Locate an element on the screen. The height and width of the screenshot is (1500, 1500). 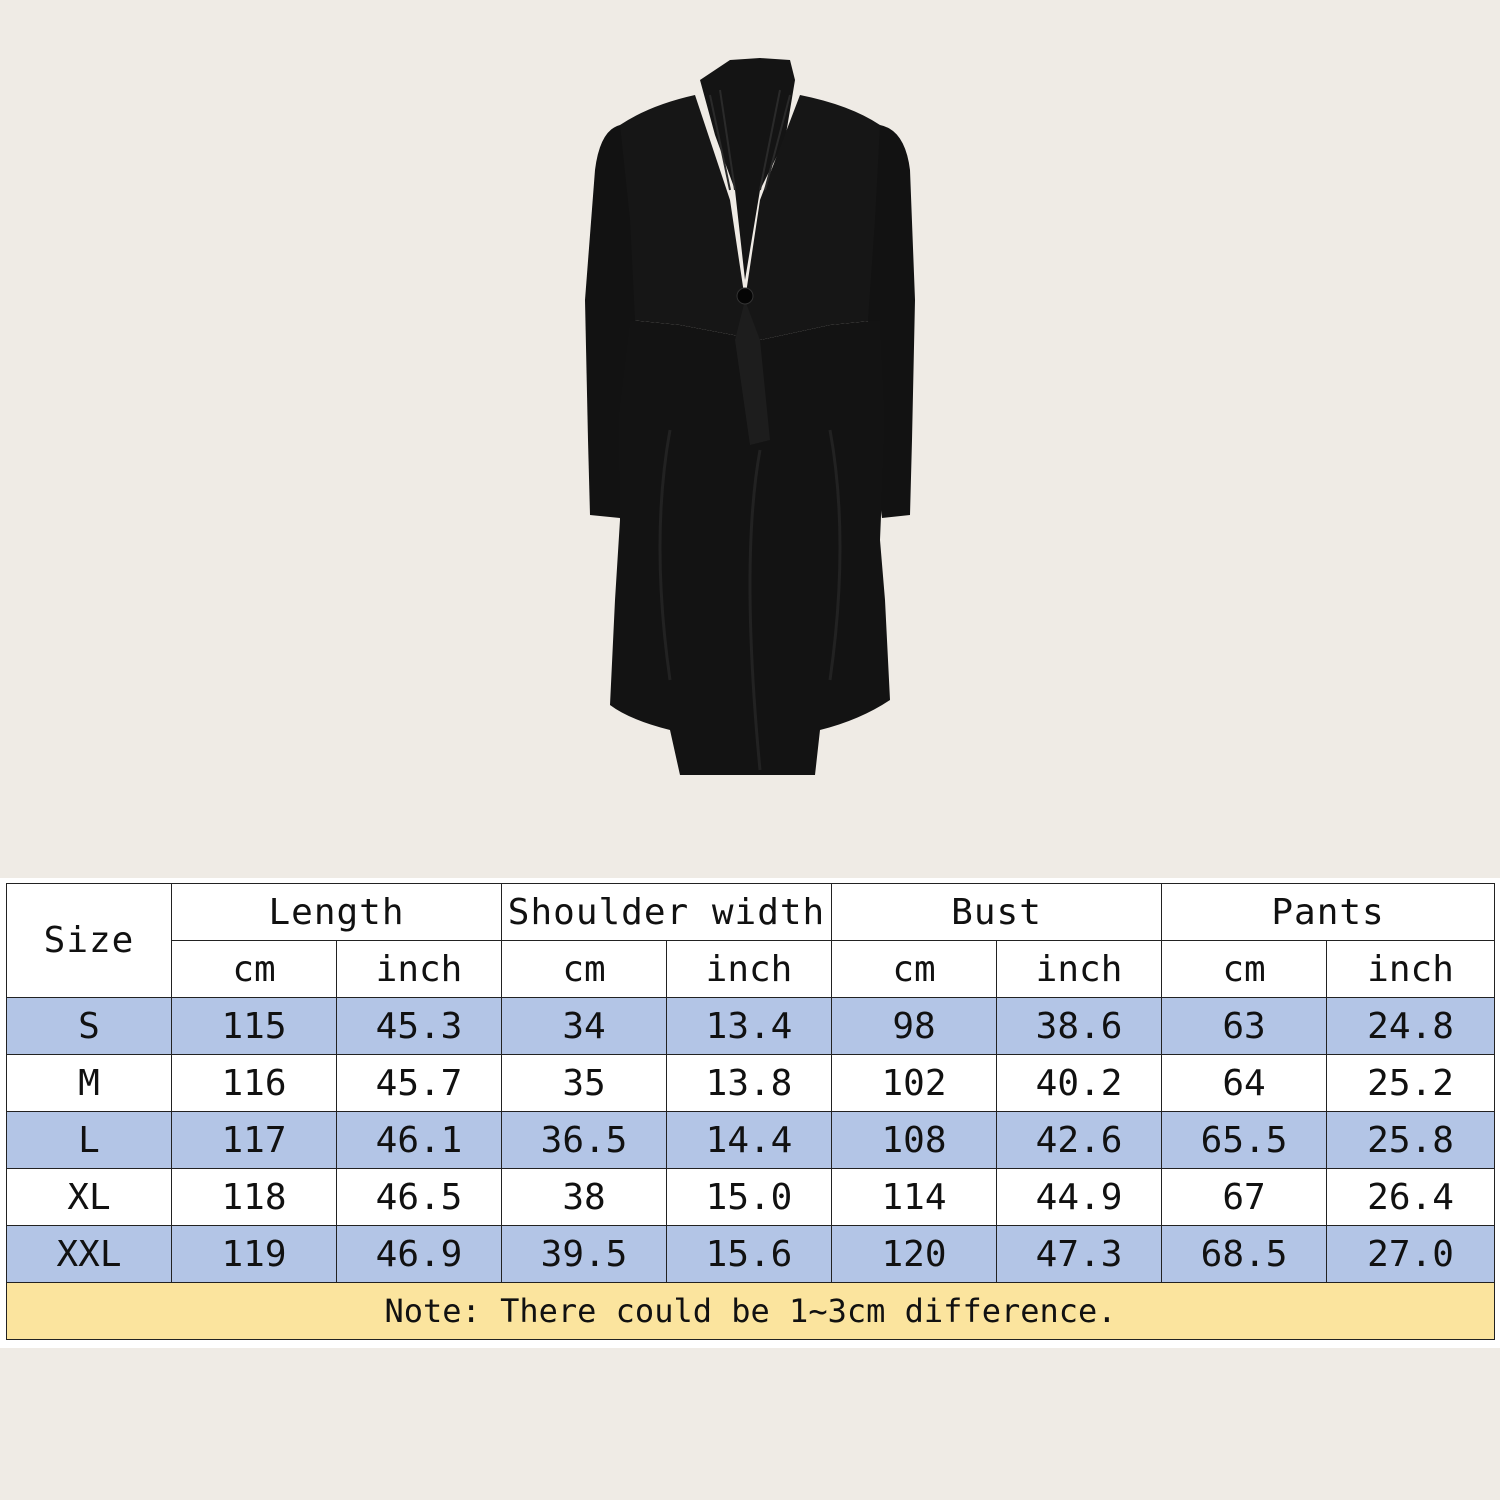
value-cell: 13.4 is located at coordinates (749, 1026).